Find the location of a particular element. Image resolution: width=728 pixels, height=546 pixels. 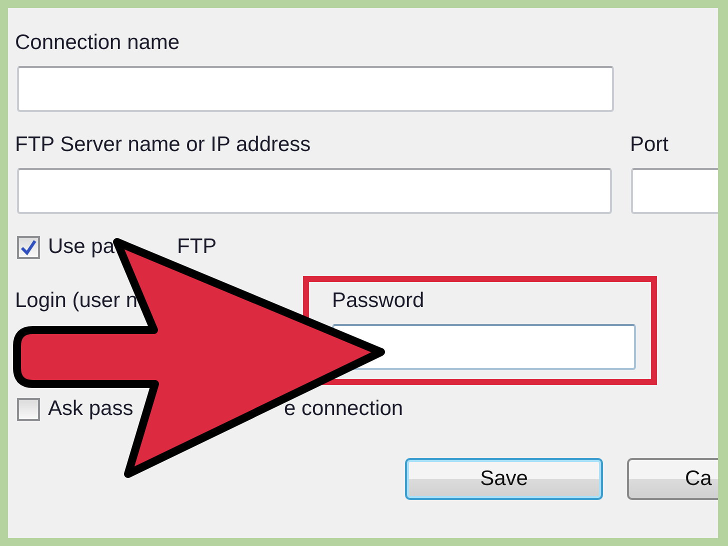

checkbox-label: e connection is located at coordinates (344, 409).